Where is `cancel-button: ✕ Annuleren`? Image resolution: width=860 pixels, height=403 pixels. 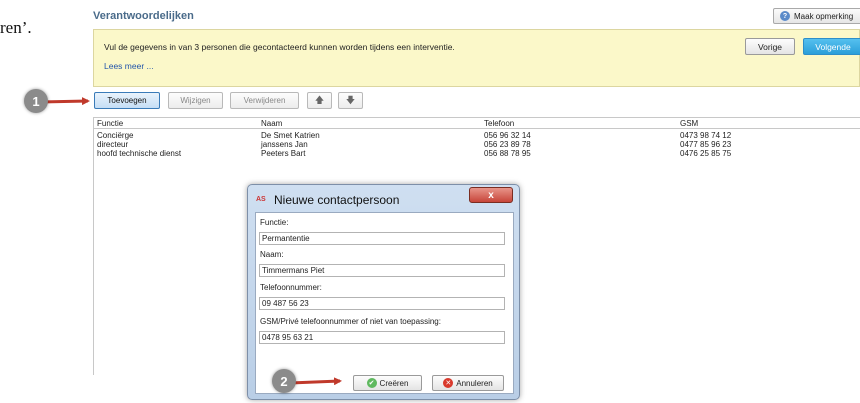
cancel-button: ✕ Annuleren is located at coordinates (468, 383).